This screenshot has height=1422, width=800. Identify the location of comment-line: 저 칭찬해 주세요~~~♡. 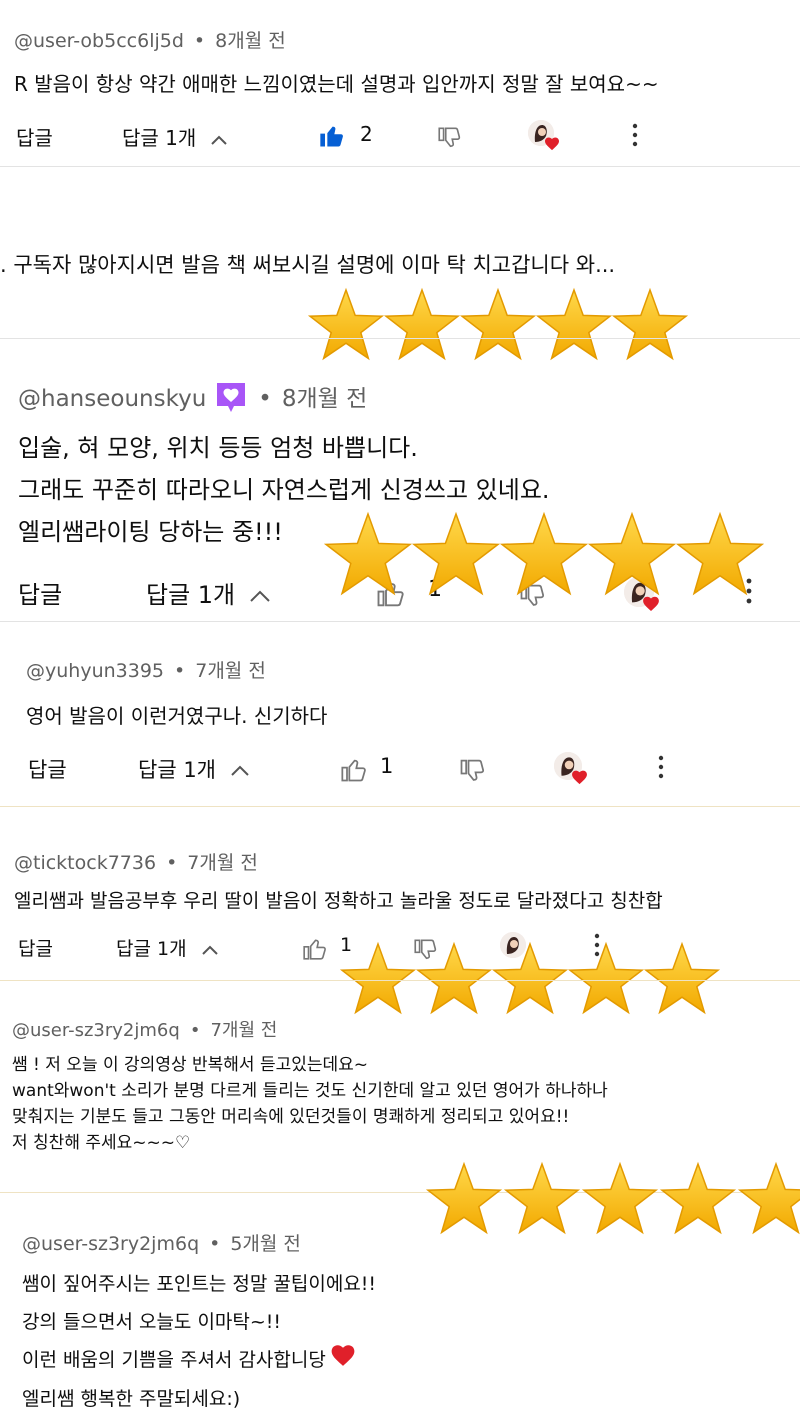
(101, 1143).